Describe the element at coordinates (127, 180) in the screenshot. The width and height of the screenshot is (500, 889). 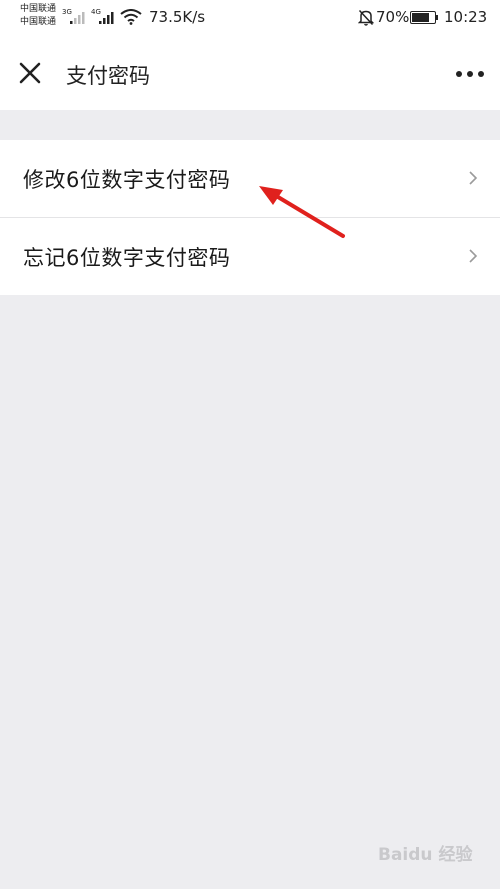
I see `menu-item-label: 修改6位数字支付密码` at that location.